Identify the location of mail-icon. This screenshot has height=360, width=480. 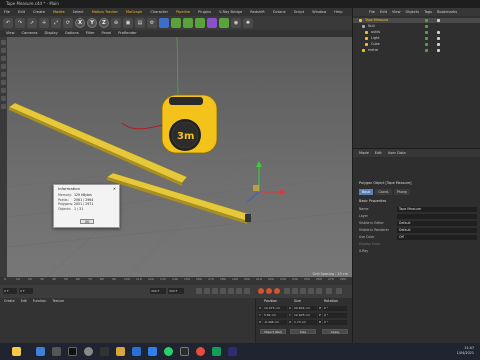
(136, 351).